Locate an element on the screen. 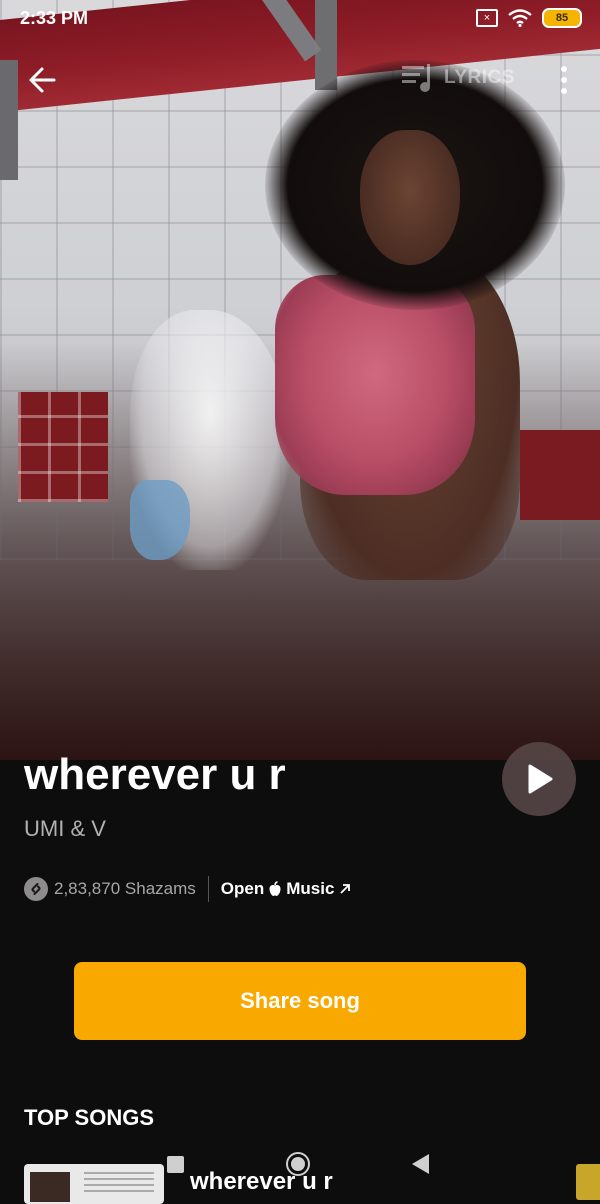 The image size is (600, 1204). shazam-count: 2,83,870 Shazams is located at coordinates (125, 888).